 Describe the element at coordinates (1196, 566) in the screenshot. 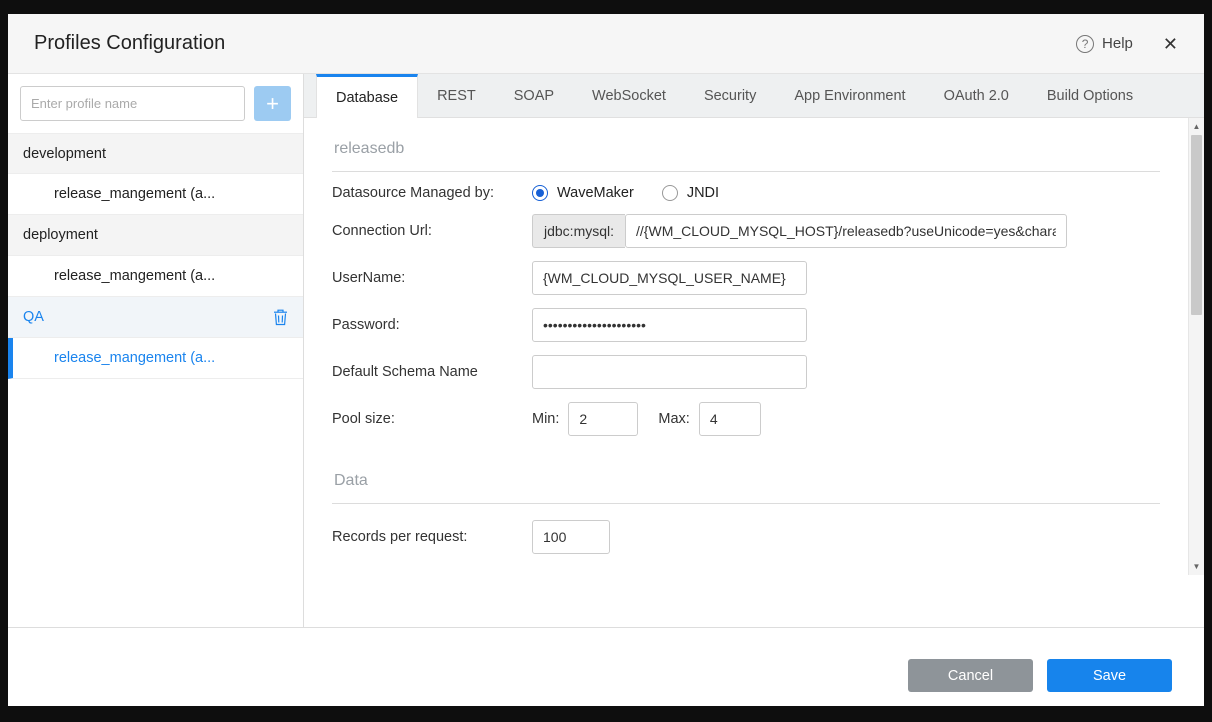

I see `scrollbar-down-icon: ▼` at that location.